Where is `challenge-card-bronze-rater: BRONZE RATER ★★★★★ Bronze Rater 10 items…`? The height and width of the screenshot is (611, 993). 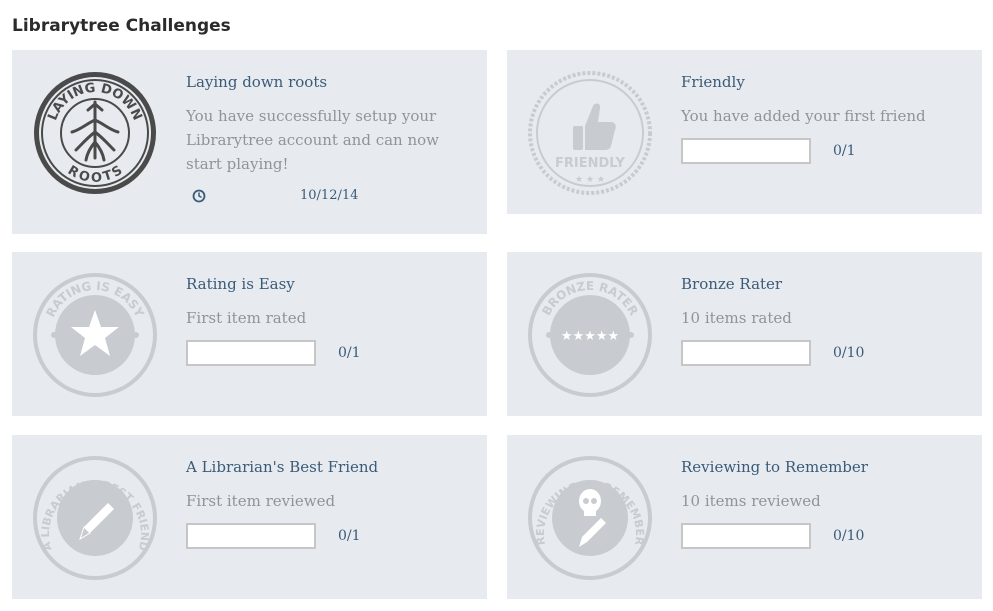
challenge-card-bronze-rater: BRONZE RATER ★★★★★ Bronze Rater 10 items… is located at coordinates (744, 334).